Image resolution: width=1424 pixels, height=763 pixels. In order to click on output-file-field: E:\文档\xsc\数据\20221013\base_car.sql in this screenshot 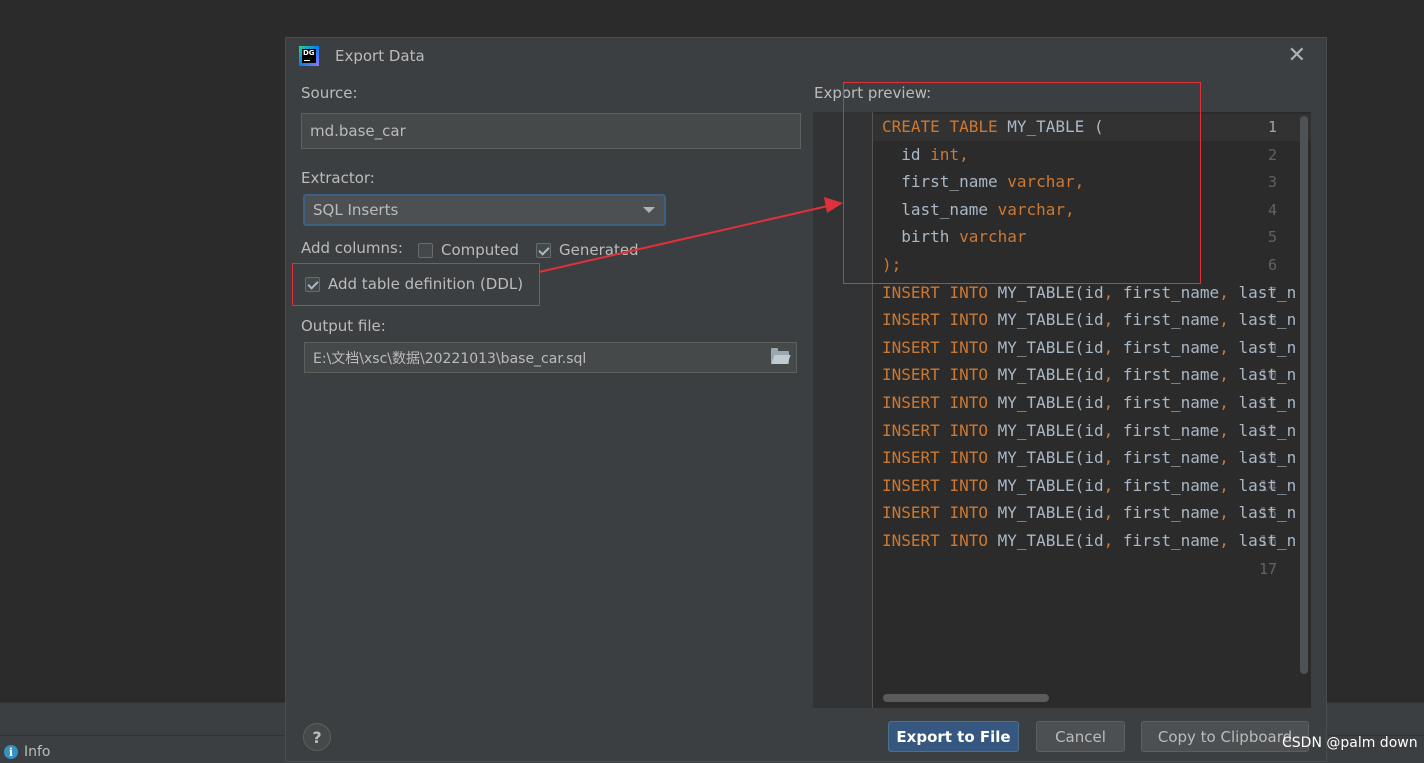, I will do `click(550, 357)`.